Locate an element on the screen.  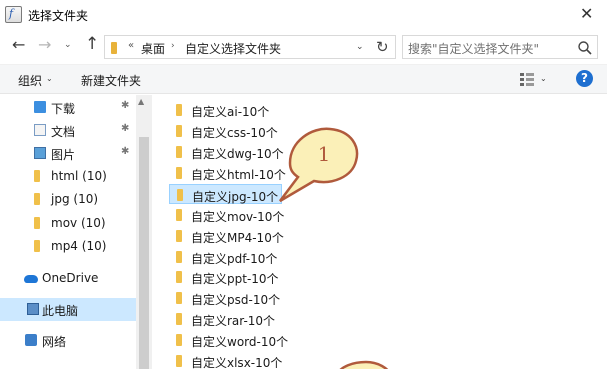
this-pc-icon is located at coordinates (33, 309).